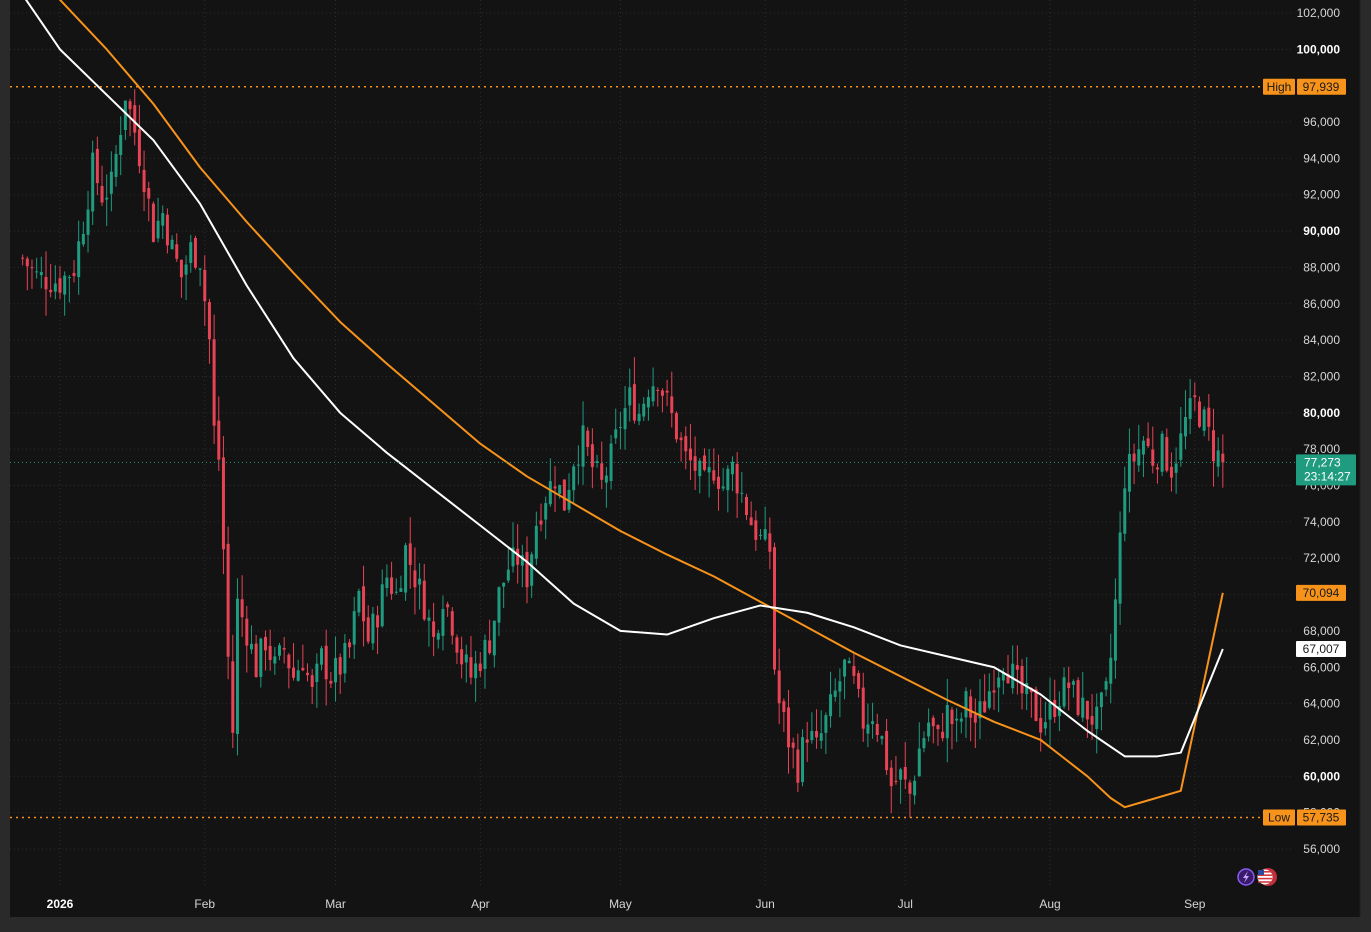 The height and width of the screenshot is (932, 1371). I want to click on x-tick-label: Jul, so click(905, 904).